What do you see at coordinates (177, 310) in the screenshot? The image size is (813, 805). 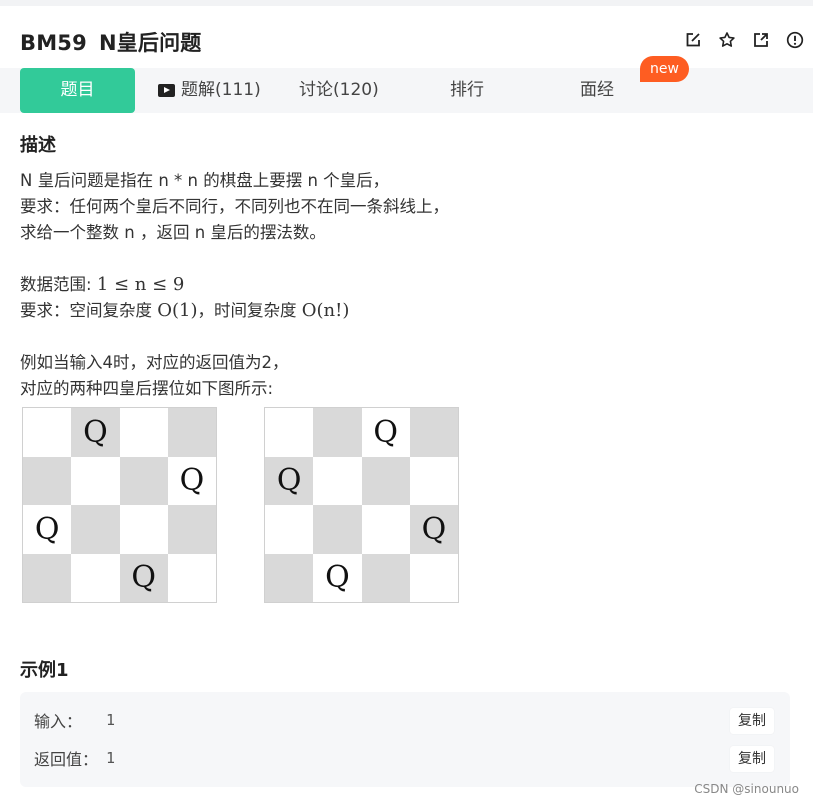 I see `space-complexity: O(1)` at bounding box center [177, 310].